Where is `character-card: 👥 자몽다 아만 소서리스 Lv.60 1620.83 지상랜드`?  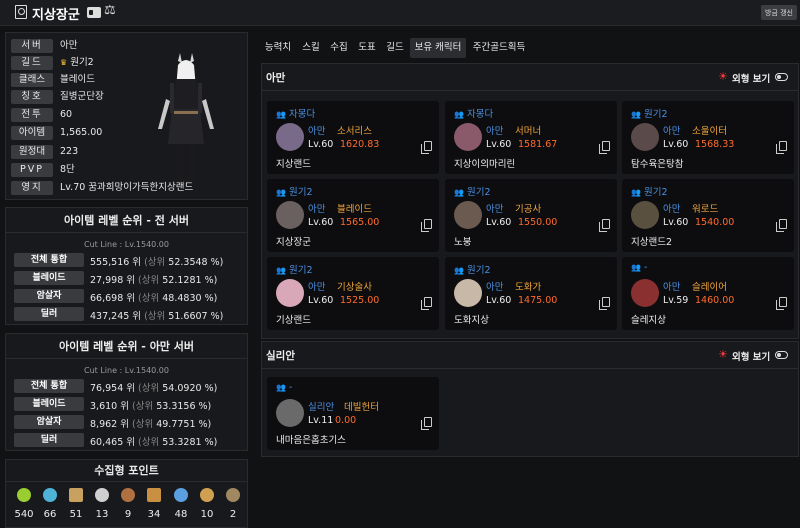
character-card: 👥 자몽다 아만 소서리스 Lv.60 1620.83 지상랜드 is located at coordinates (353, 137).